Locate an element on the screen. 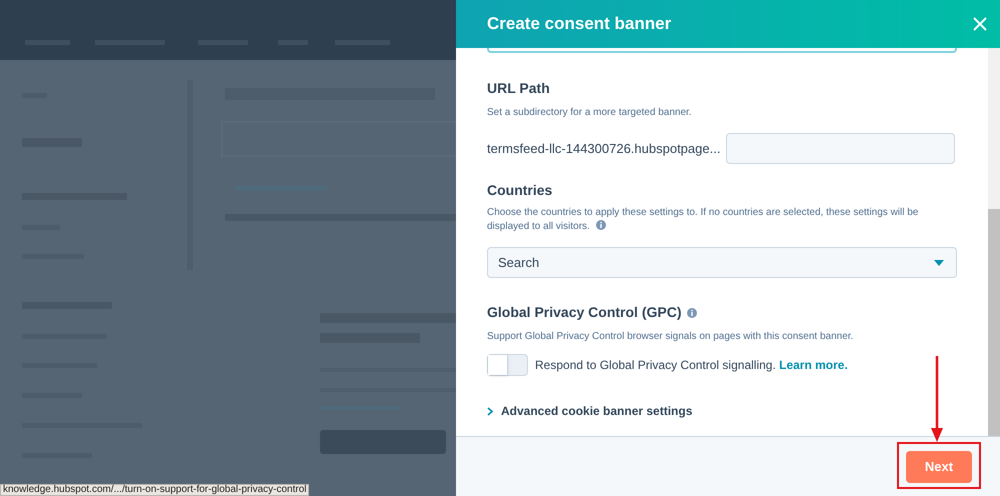 The width and height of the screenshot is (1000, 496). toggle-switch is located at coordinates (507, 365).